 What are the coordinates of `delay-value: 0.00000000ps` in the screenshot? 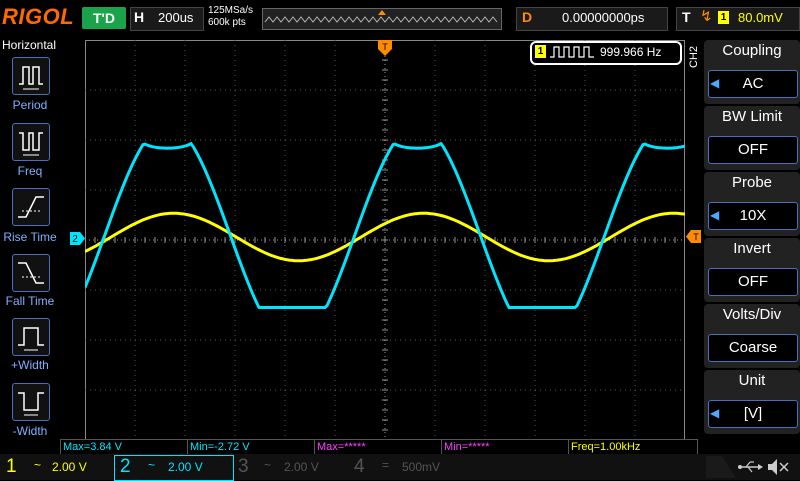 It's located at (603, 17).